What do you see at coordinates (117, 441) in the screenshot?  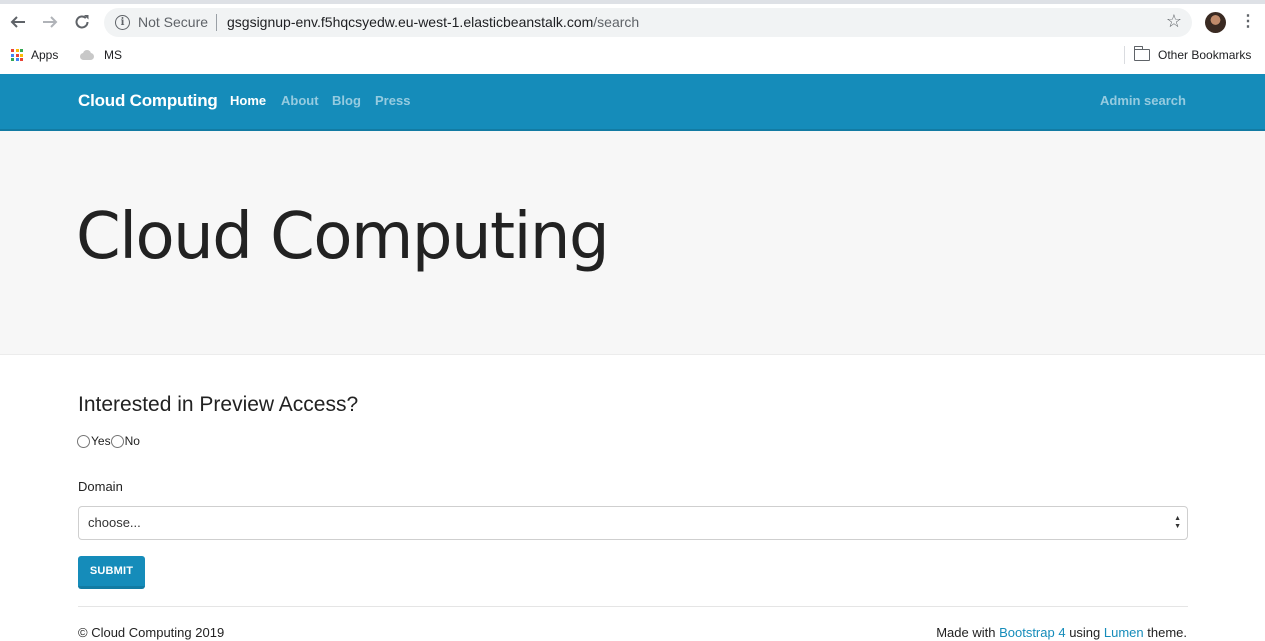 I see `radio-no` at bounding box center [117, 441].